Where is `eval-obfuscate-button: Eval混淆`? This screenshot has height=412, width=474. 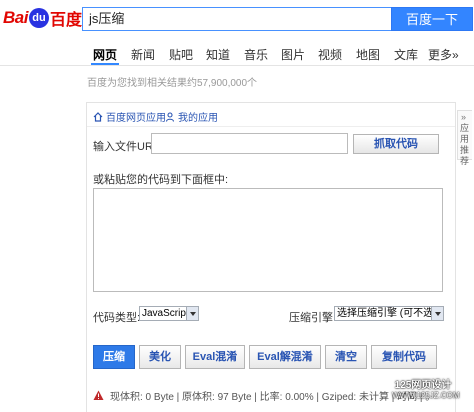
eval-obfuscate-button: Eval混淆 is located at coordinates (215, 357).